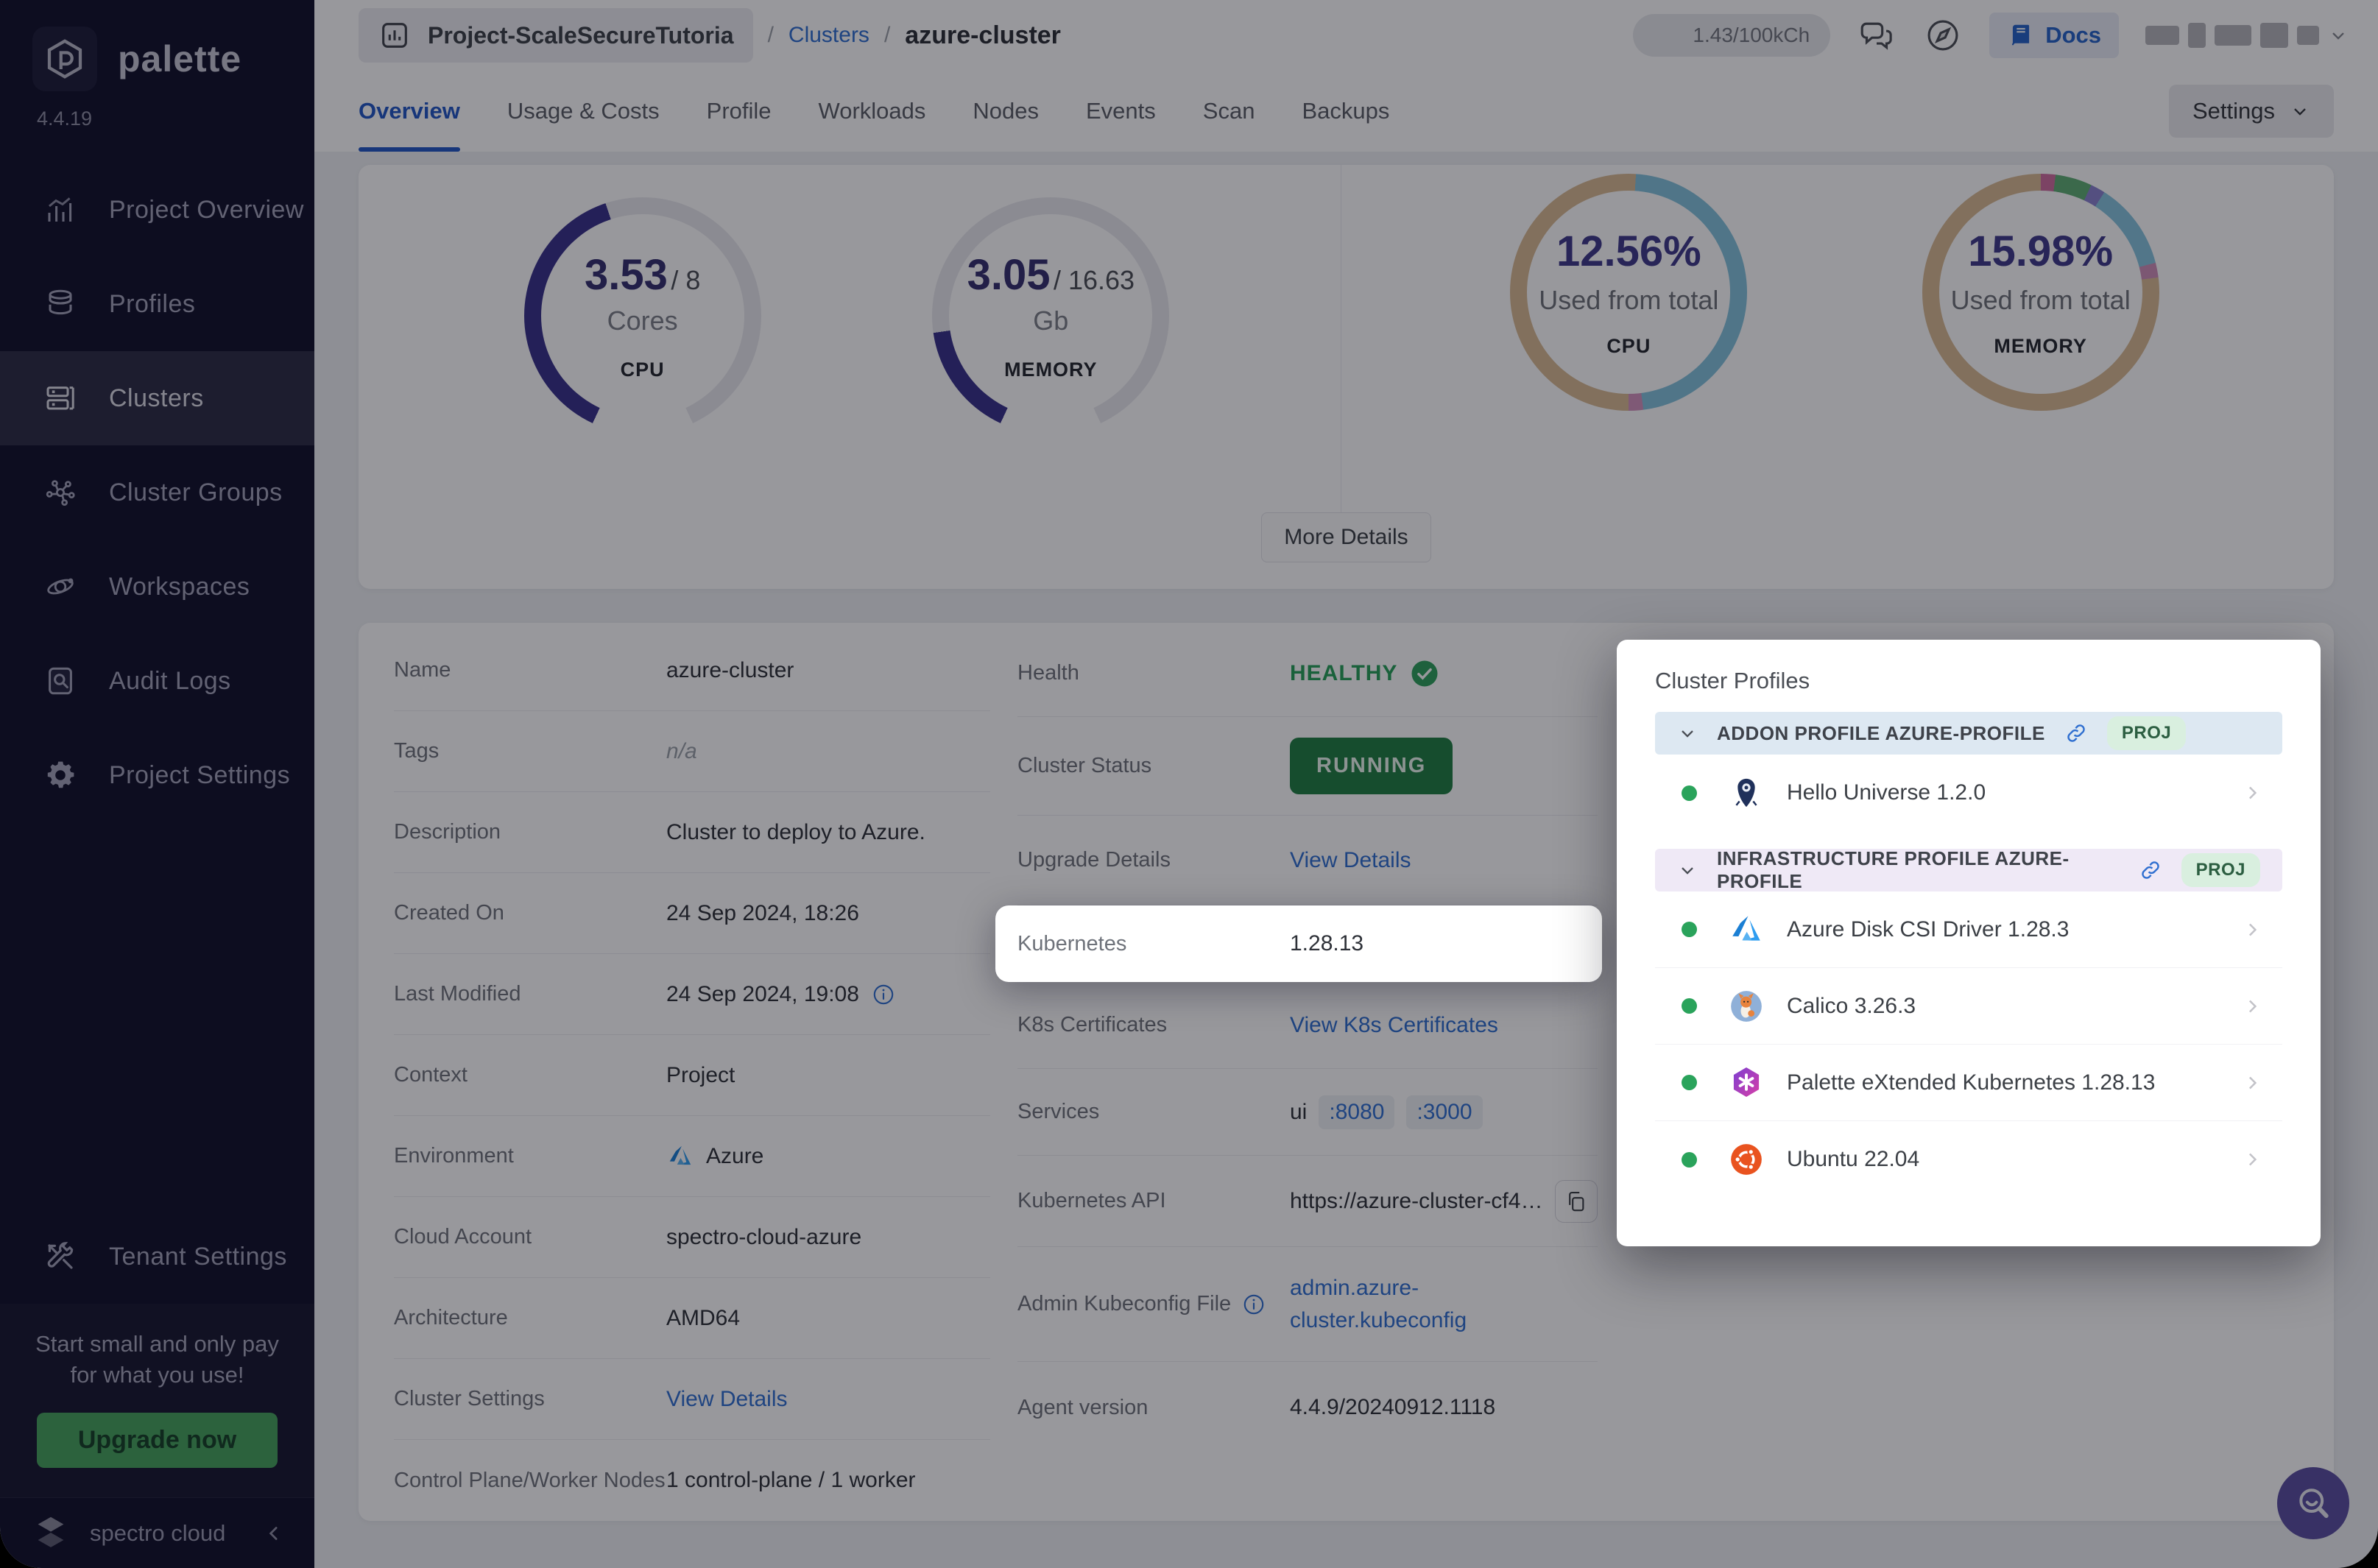 The width and height of the screenshot is (2378, 1568). Describe the element at coordinates (447, 832) in the screenshot. I see `row-label: Description` at that location.